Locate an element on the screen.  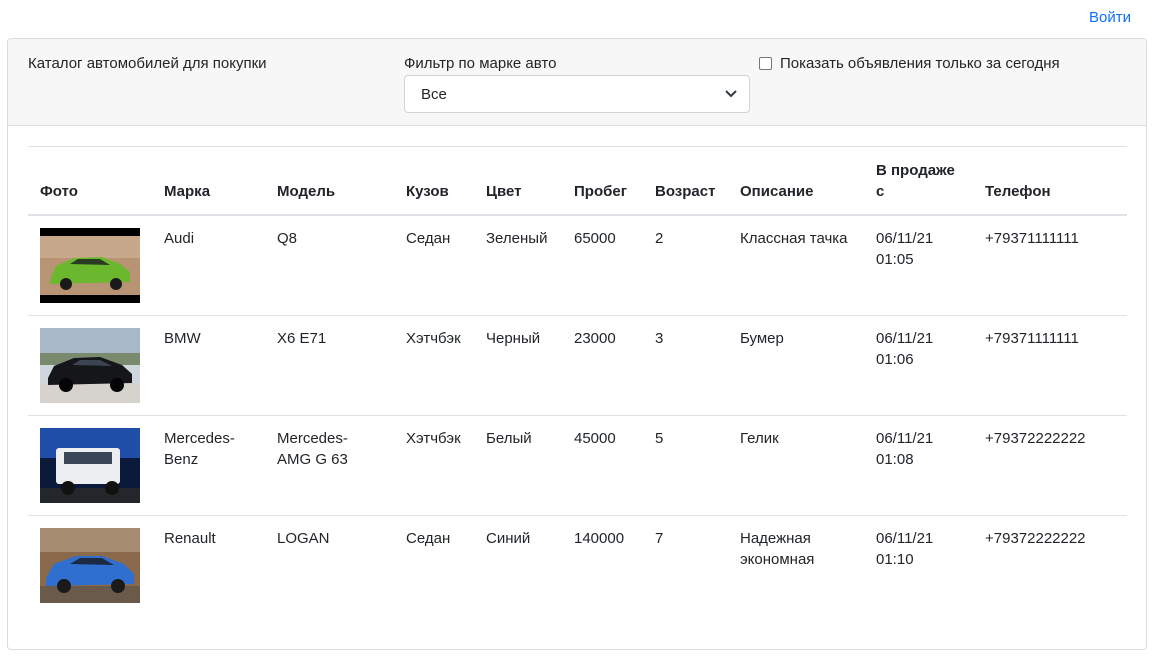
column-header-phone: Телефон is located at coordinates (1018, 191).